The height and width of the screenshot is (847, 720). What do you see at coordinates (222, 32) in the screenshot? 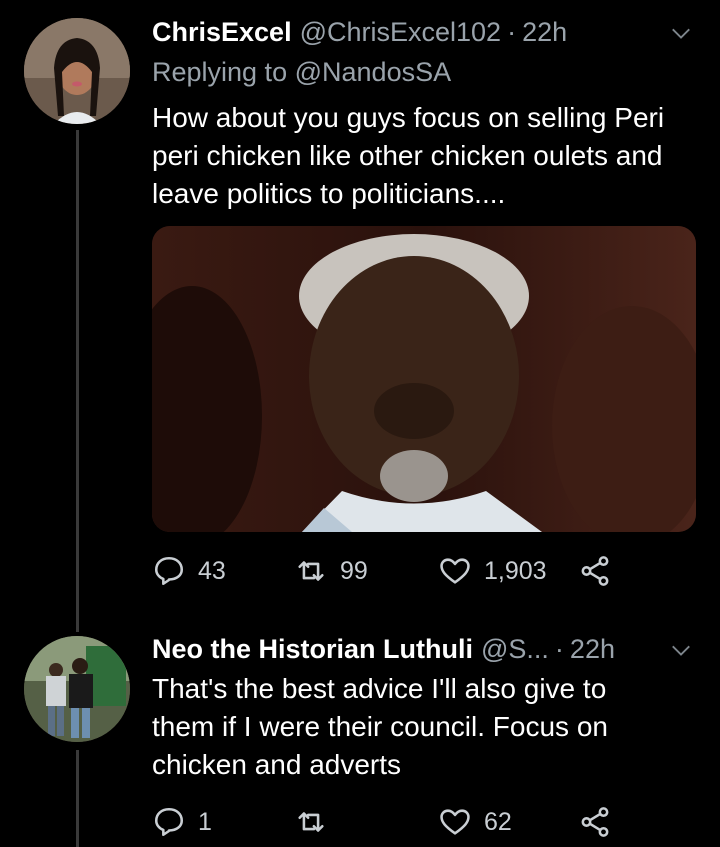
I see `display-name: ChrisExcel` at bounding box center [222, 32].